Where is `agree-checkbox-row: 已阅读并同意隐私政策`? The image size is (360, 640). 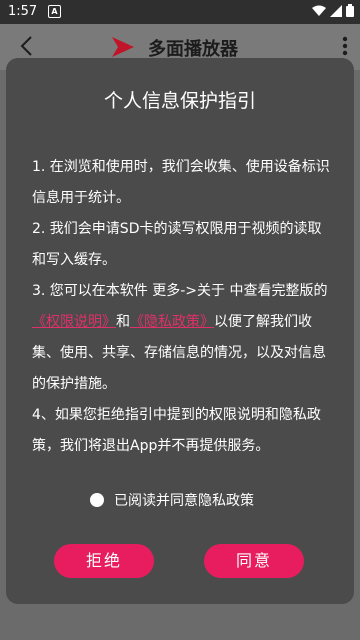 agree-checkbox-row: 已阅读并同意隐私政策 is located at coordinates (172, 500).